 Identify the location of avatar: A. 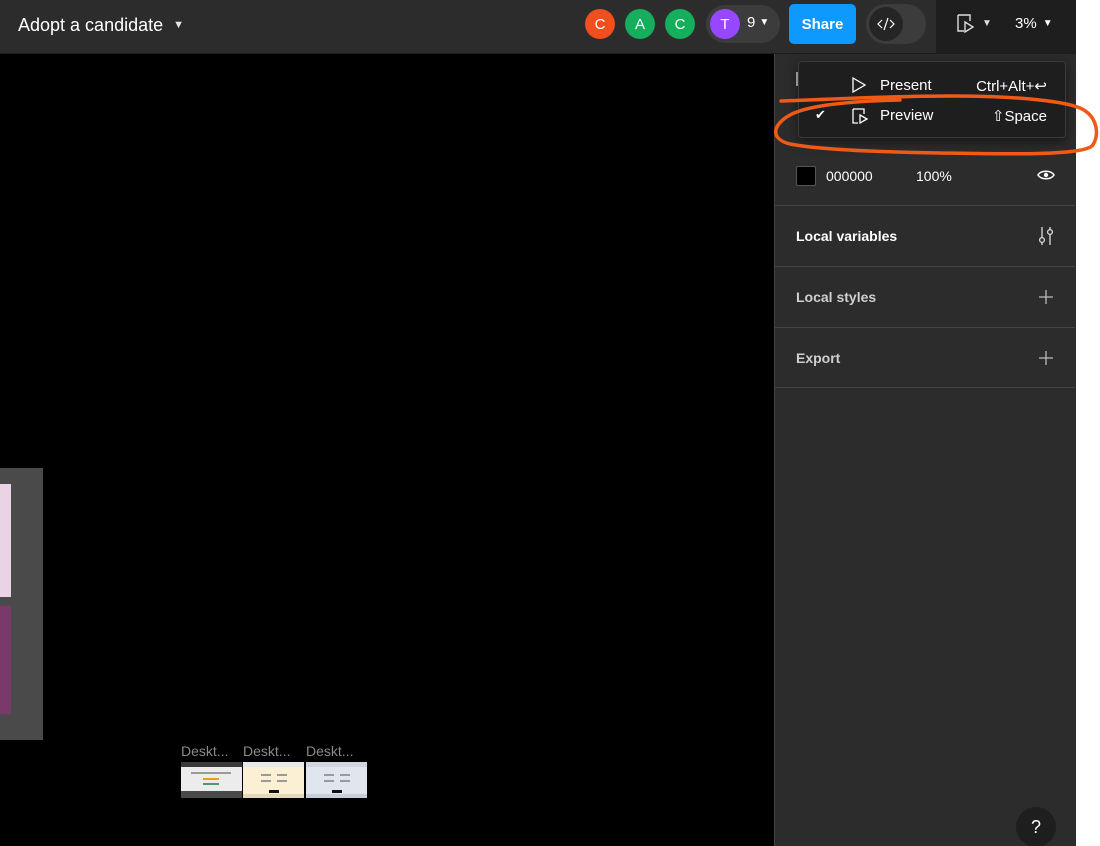
(640, 24).